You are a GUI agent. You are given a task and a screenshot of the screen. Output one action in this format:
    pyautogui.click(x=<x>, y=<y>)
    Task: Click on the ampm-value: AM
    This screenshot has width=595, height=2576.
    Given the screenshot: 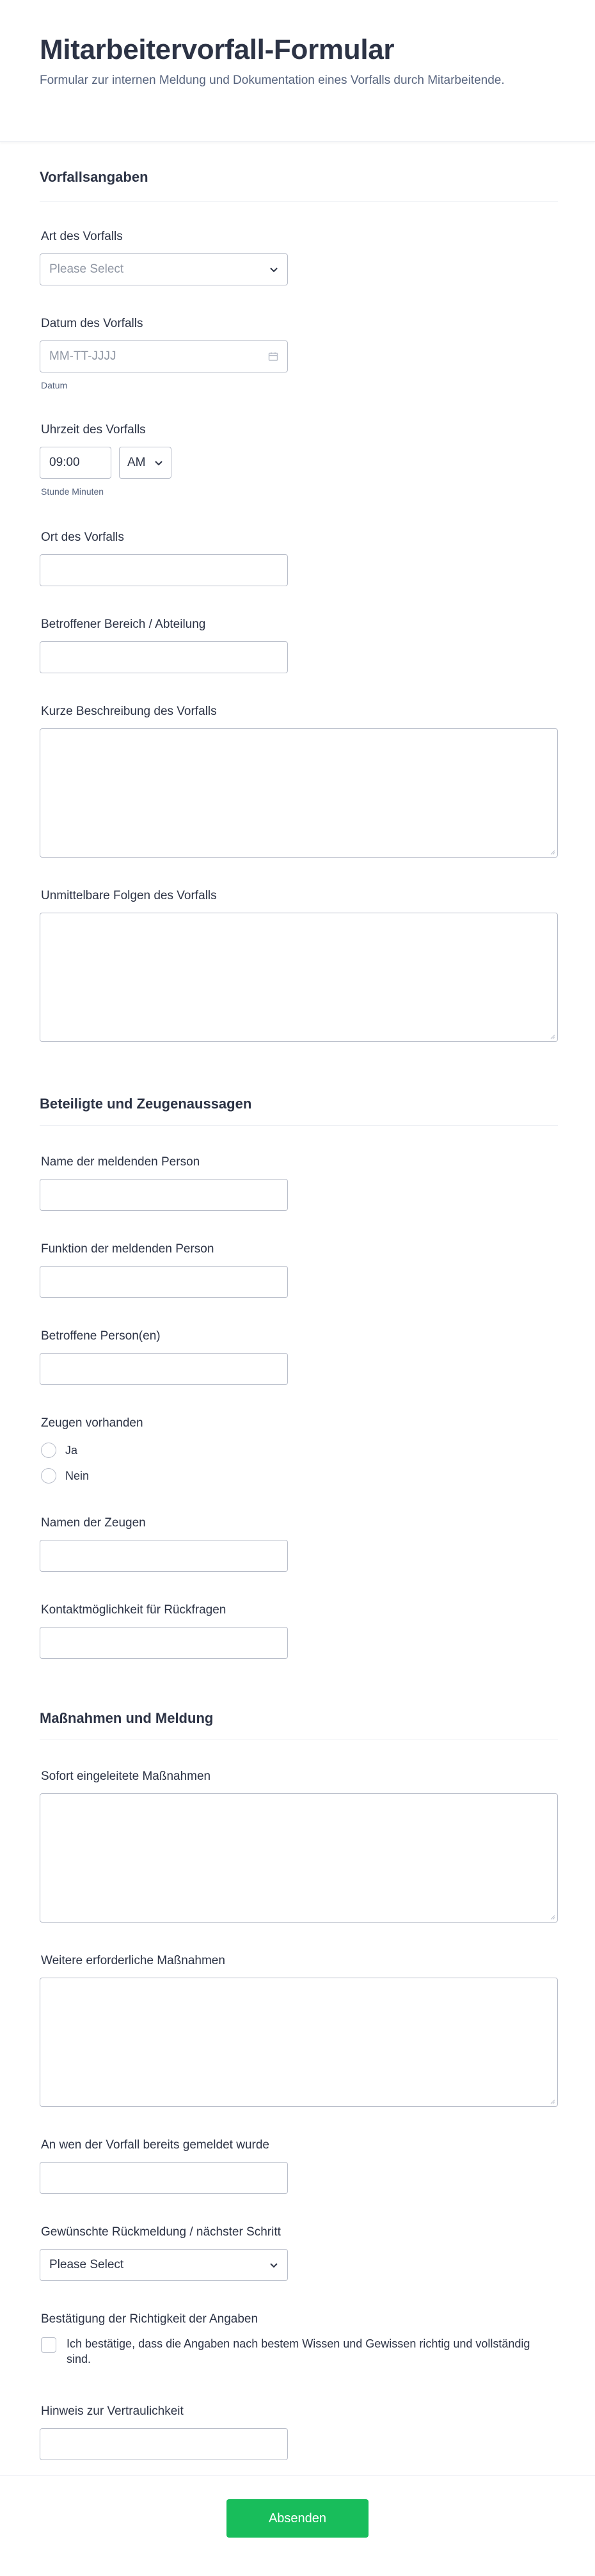 What is the action you would take?
    pyautogui.click(x=136, y=462)
    